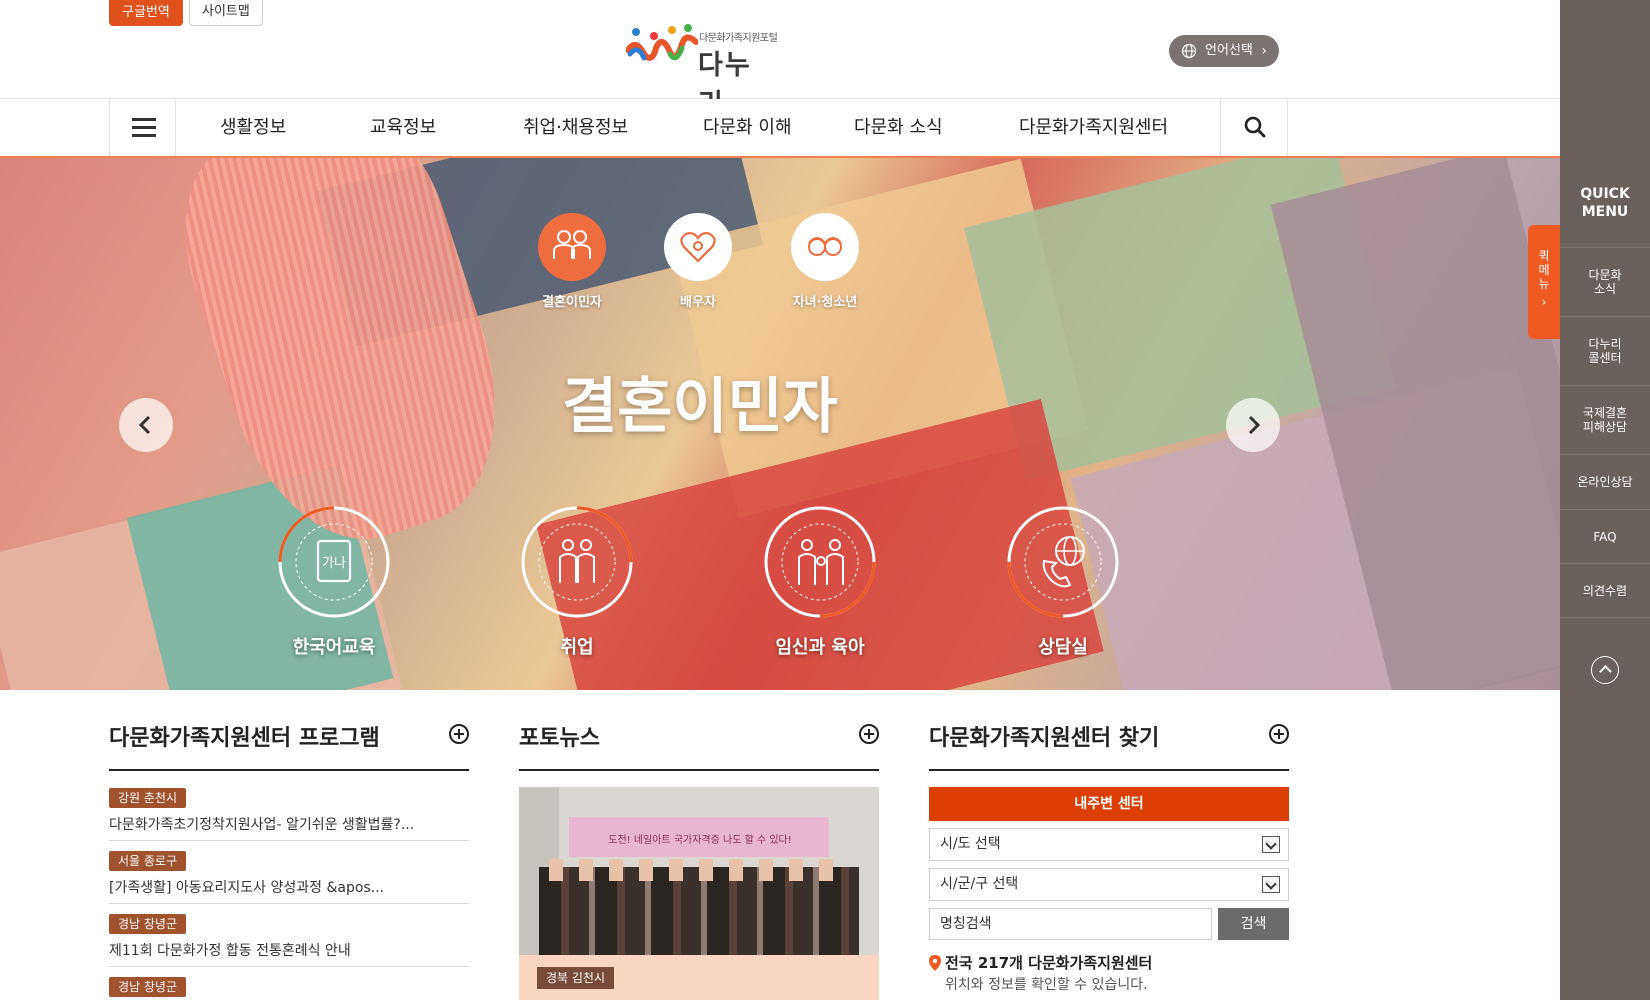 This screenshot has height=1000, width=1650. I want to click on menu-icon, so click(142, 127).